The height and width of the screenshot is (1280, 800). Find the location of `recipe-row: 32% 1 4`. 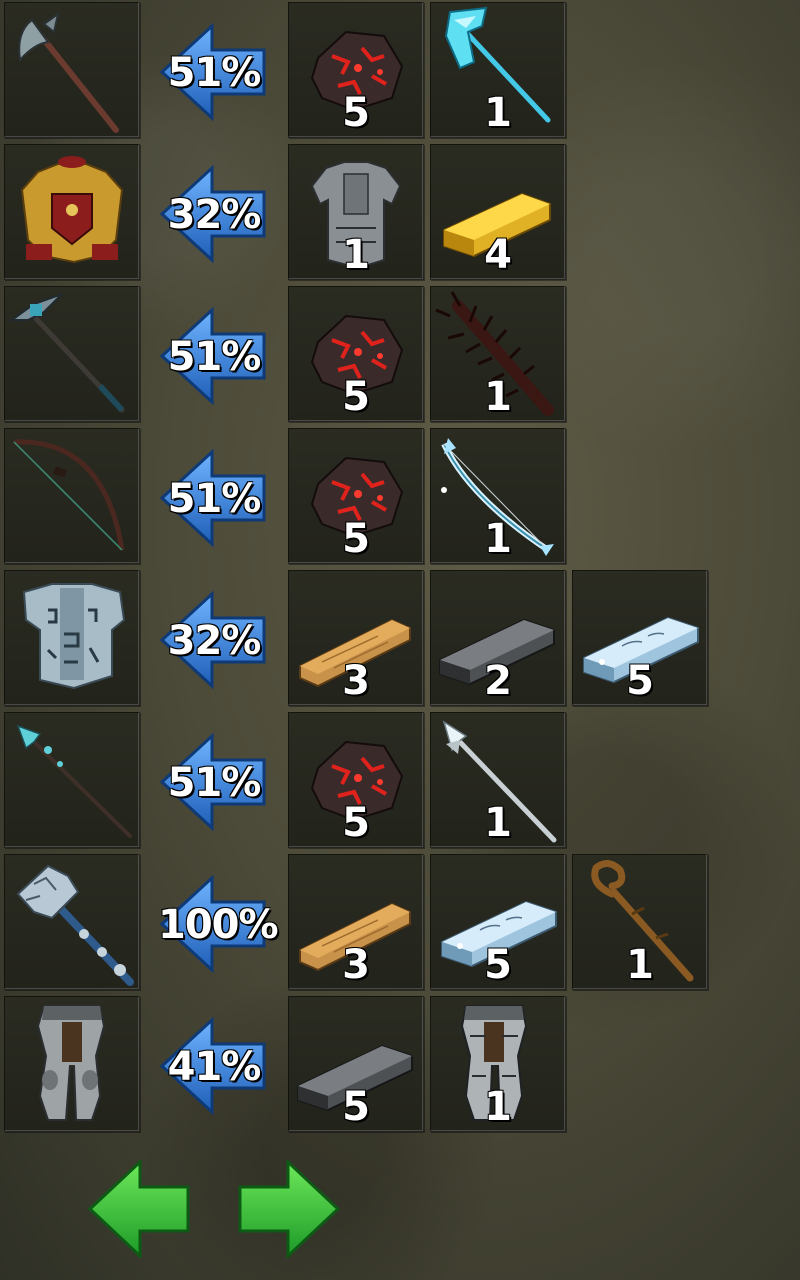

recipe-row: 32% 1 4 is located at coordinates (400, 214).